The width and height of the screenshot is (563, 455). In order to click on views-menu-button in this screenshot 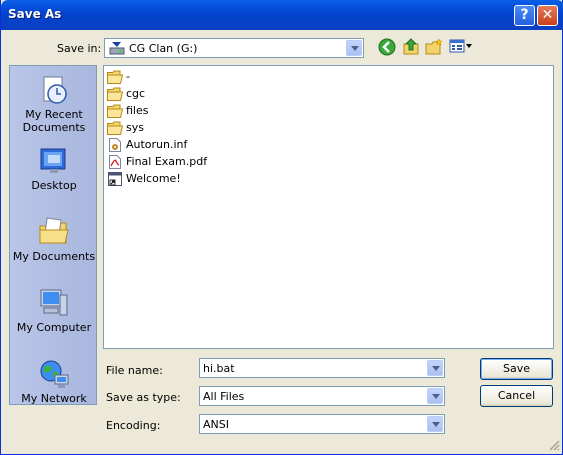, I will do `click(461, 47)`.